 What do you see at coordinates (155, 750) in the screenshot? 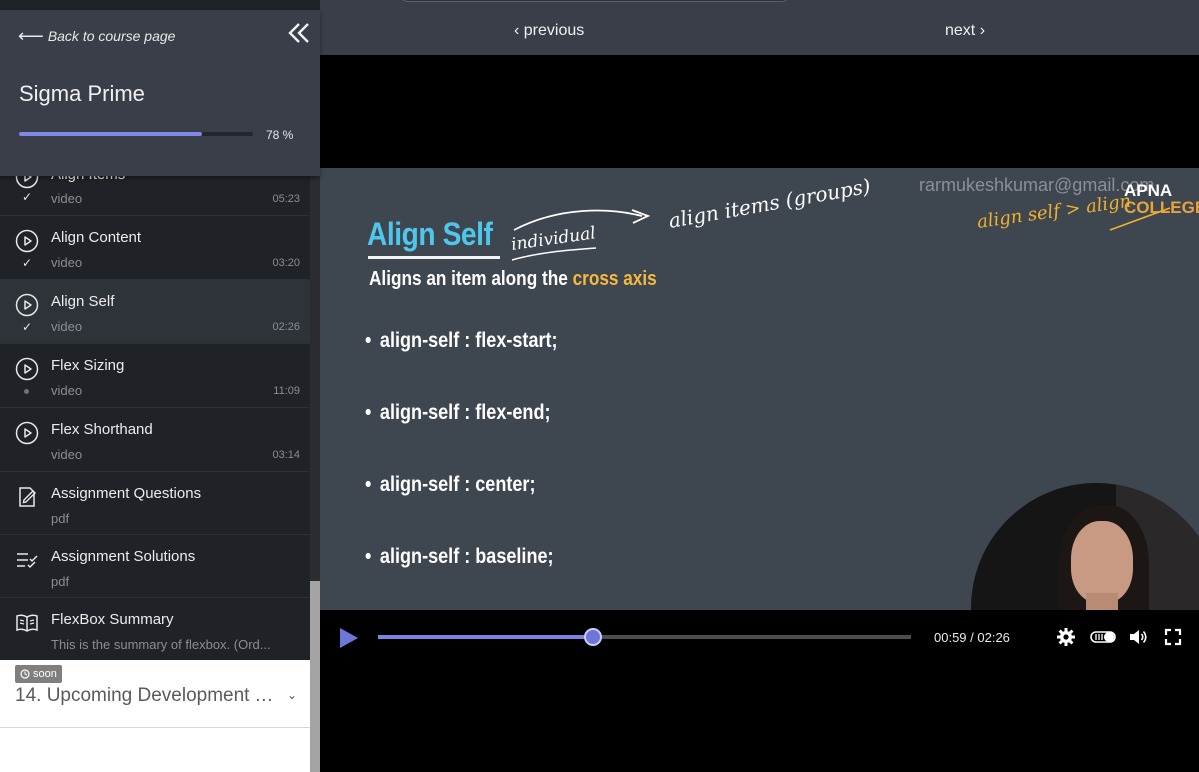
I see `sidebar-empty-area` at bounding box center [155, 750].